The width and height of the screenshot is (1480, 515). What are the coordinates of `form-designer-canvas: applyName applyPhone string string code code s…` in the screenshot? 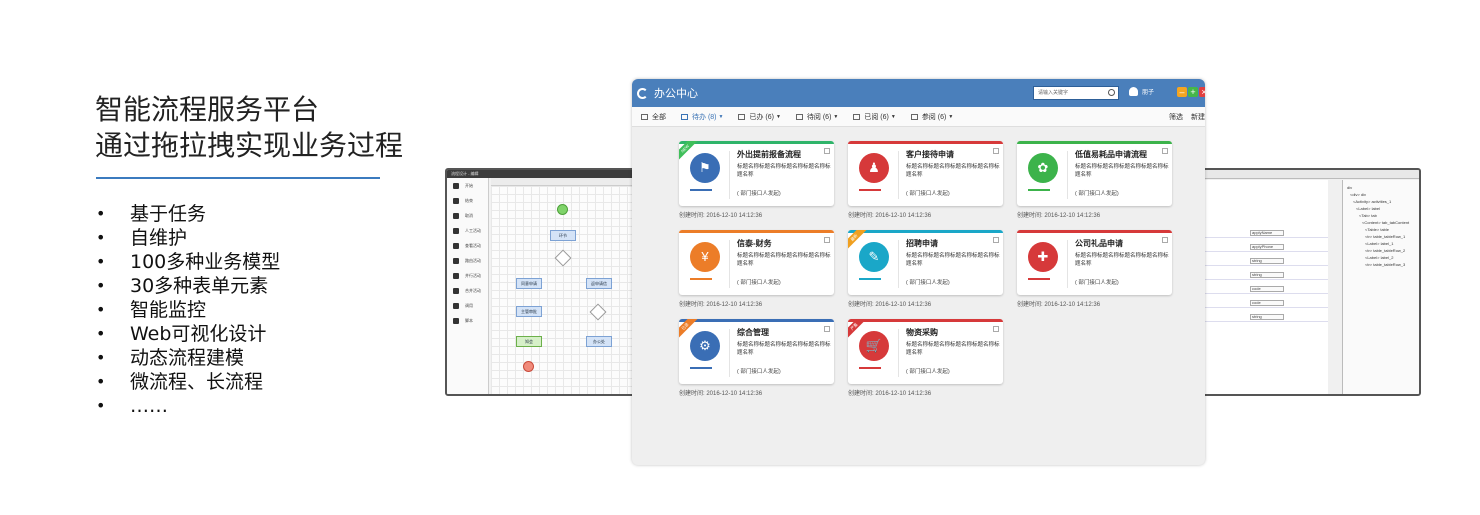 It's located at (1264, 287).